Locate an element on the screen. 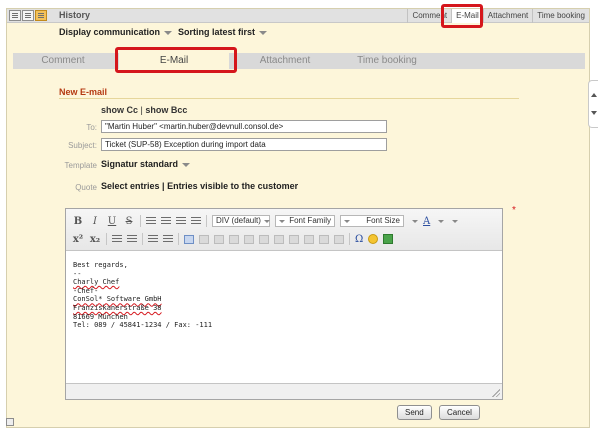 This screenshot has height=428, width=600. display-communication-dropdown: Display communication is located at coordinates (116, 32).